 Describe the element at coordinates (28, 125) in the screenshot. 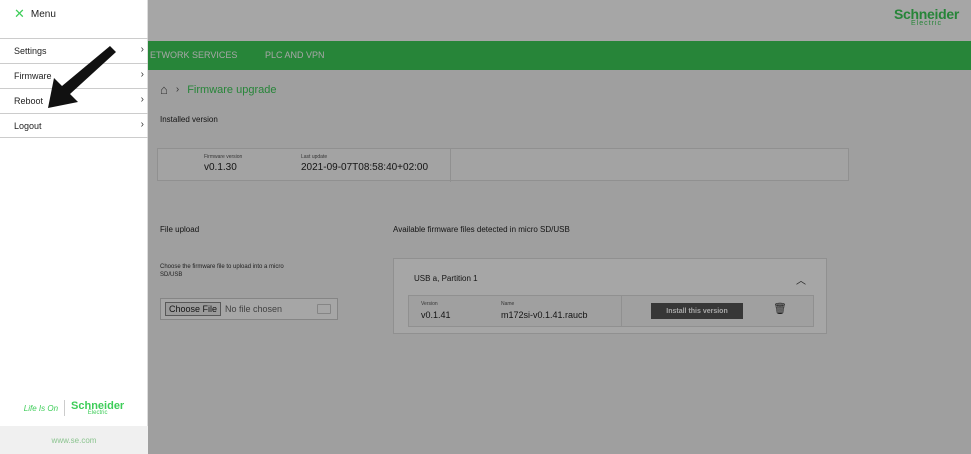

I see `menu-item-label: Logout` at that location.